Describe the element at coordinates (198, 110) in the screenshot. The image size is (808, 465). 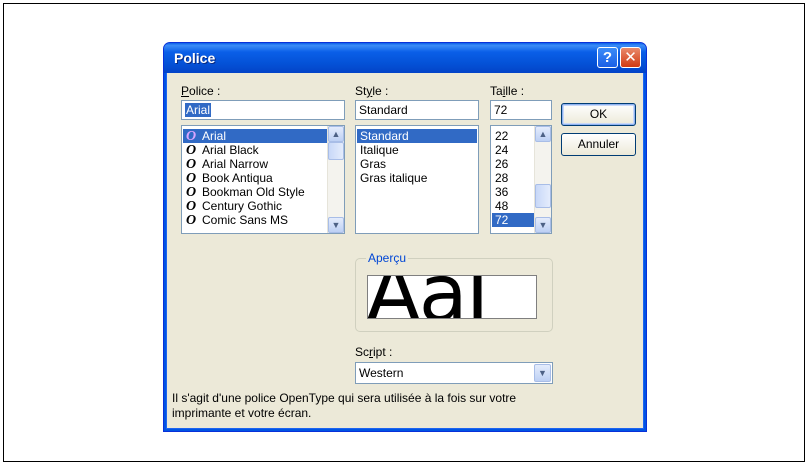
I see `font-input-value: Arial` at that location.